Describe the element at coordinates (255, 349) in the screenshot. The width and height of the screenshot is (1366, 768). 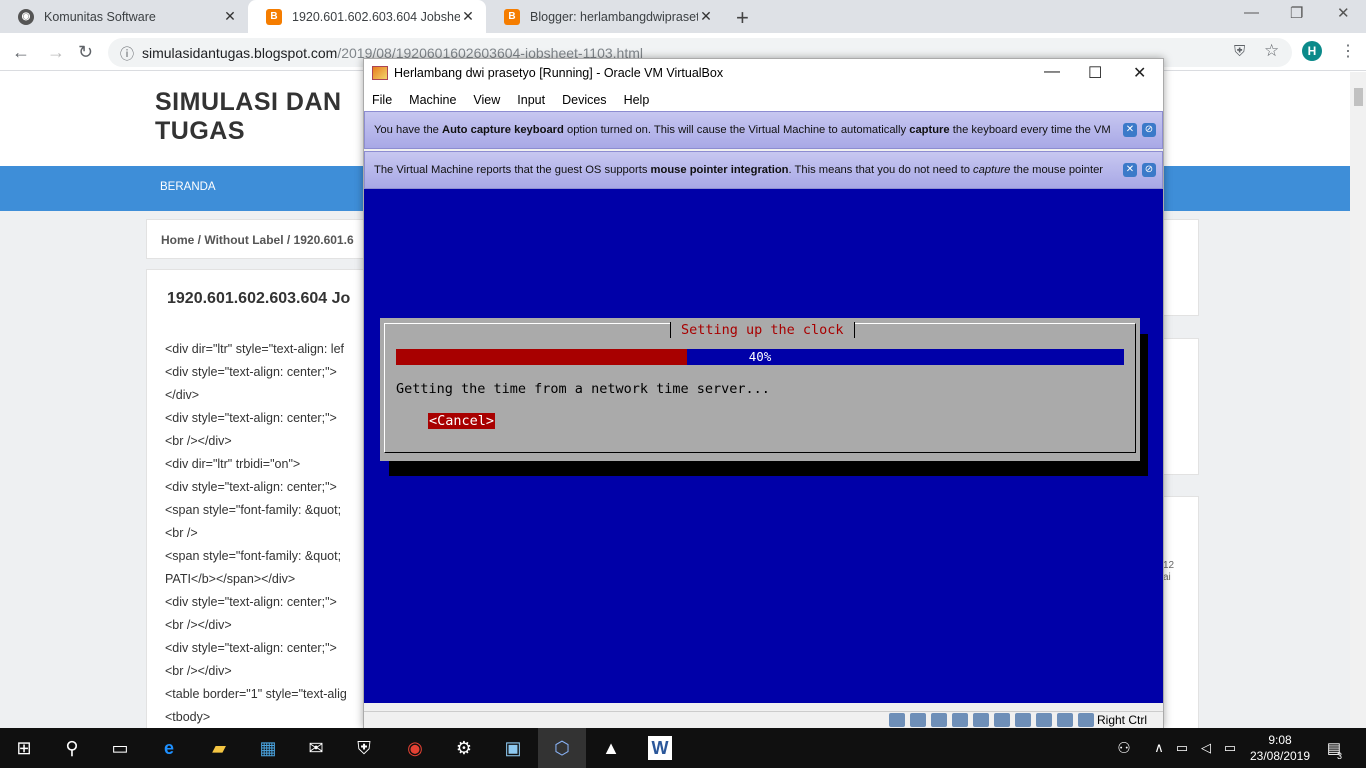
I see `code-line: <div dir="ltr" style="text-align: lef` at that location.